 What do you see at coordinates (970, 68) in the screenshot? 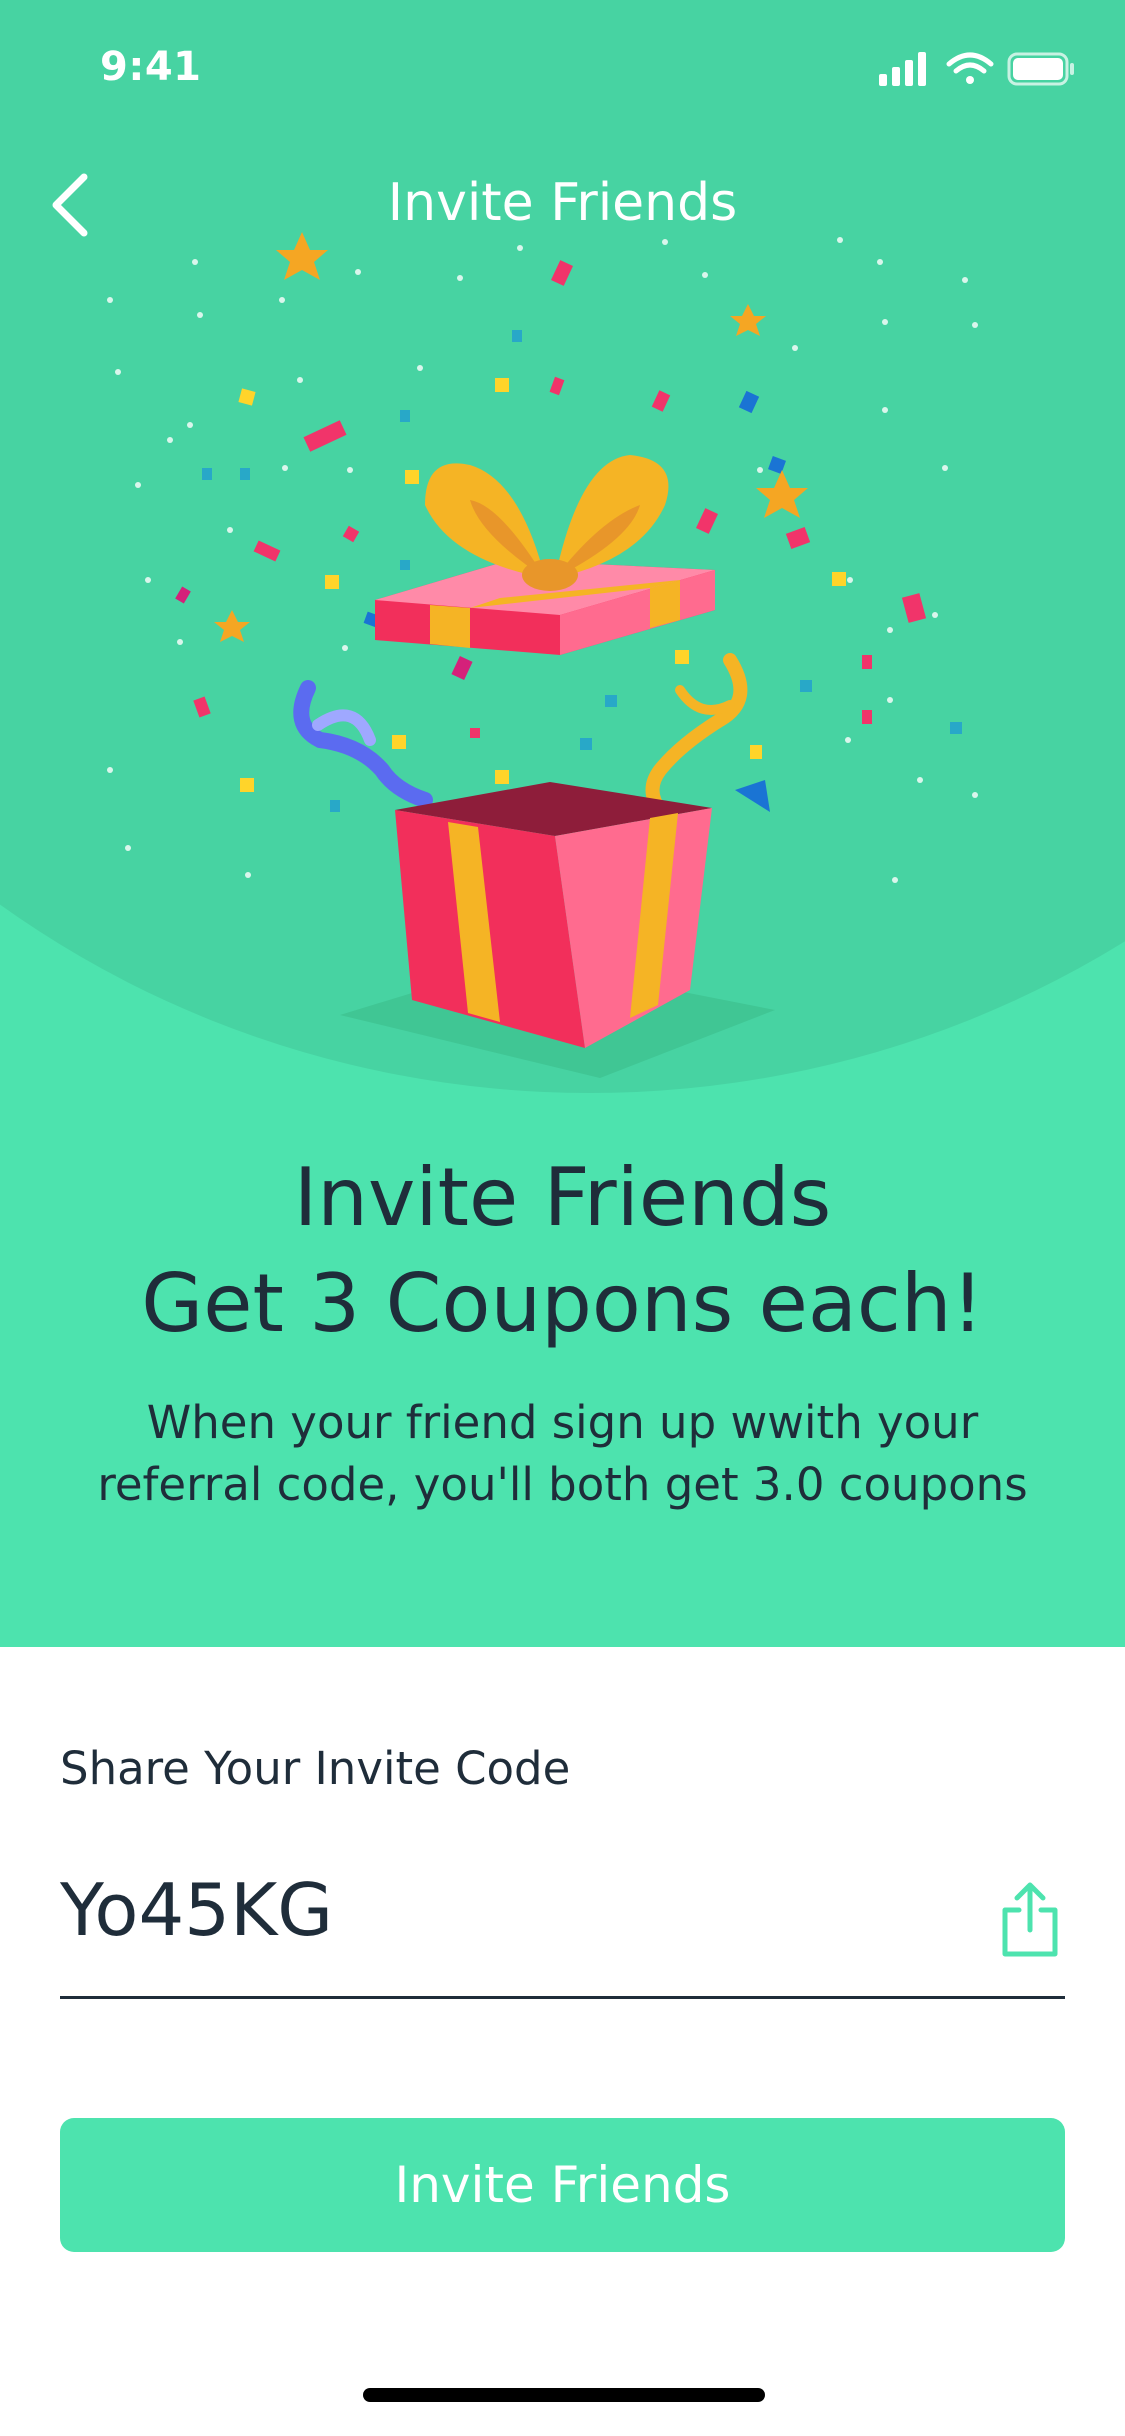
I see `wifi-icon` at bounding box center [970, 68].